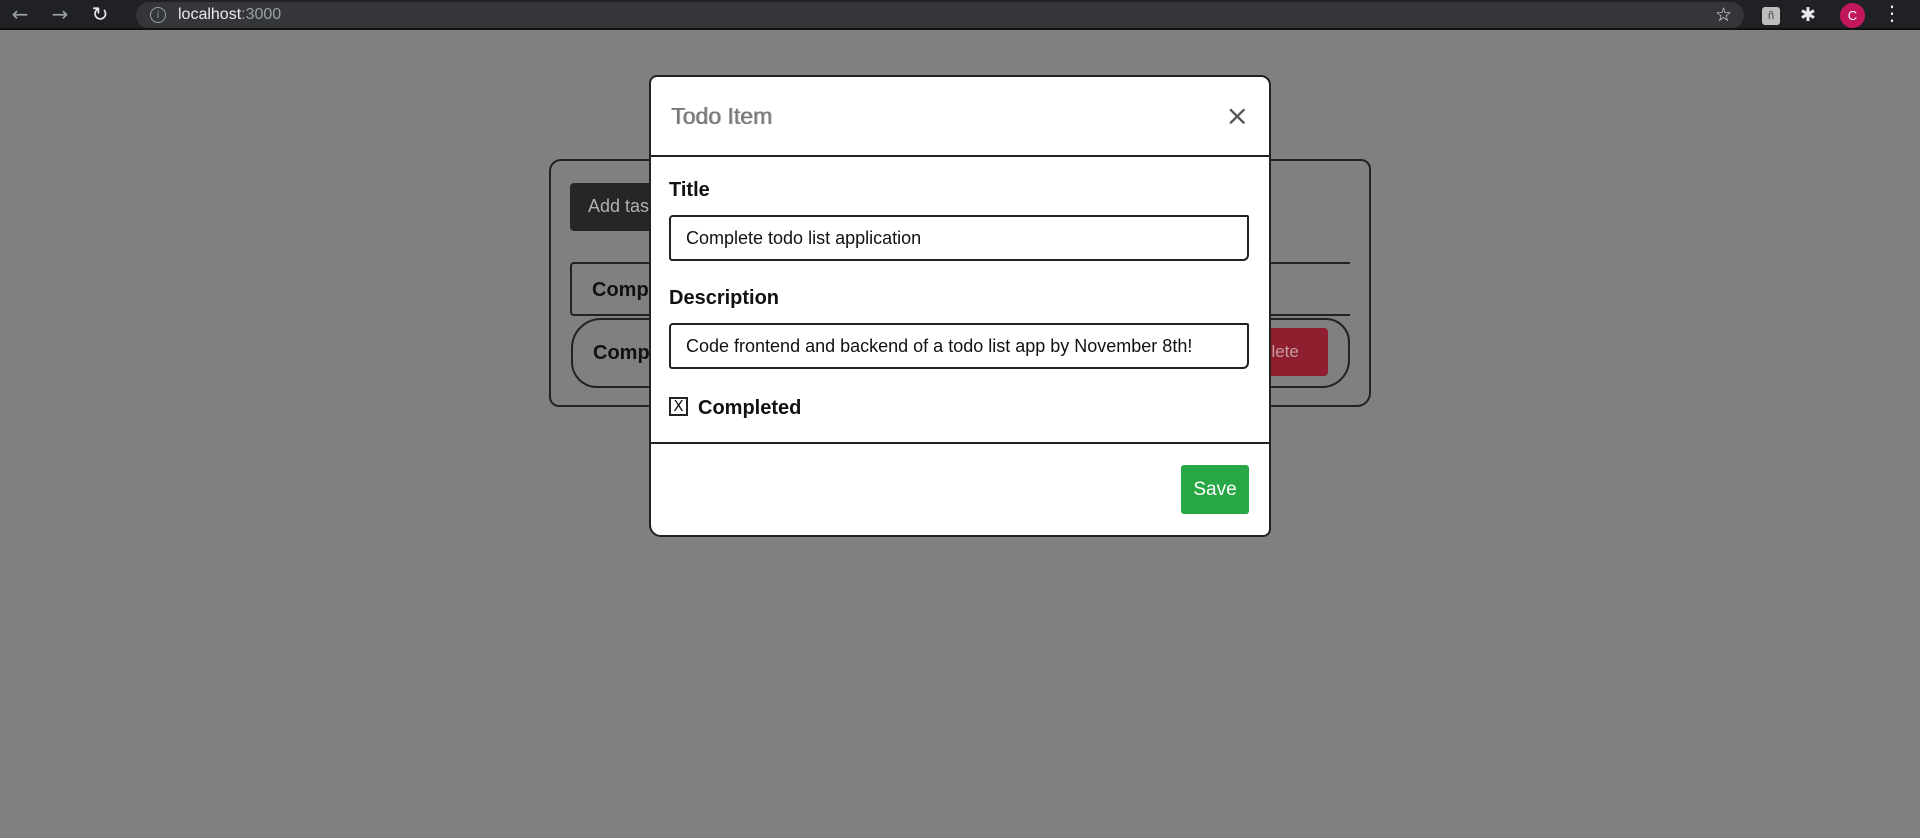  Describe the element at coordinates (1237, 115) in the screenshot. I see `close-icon: ×` at that location.